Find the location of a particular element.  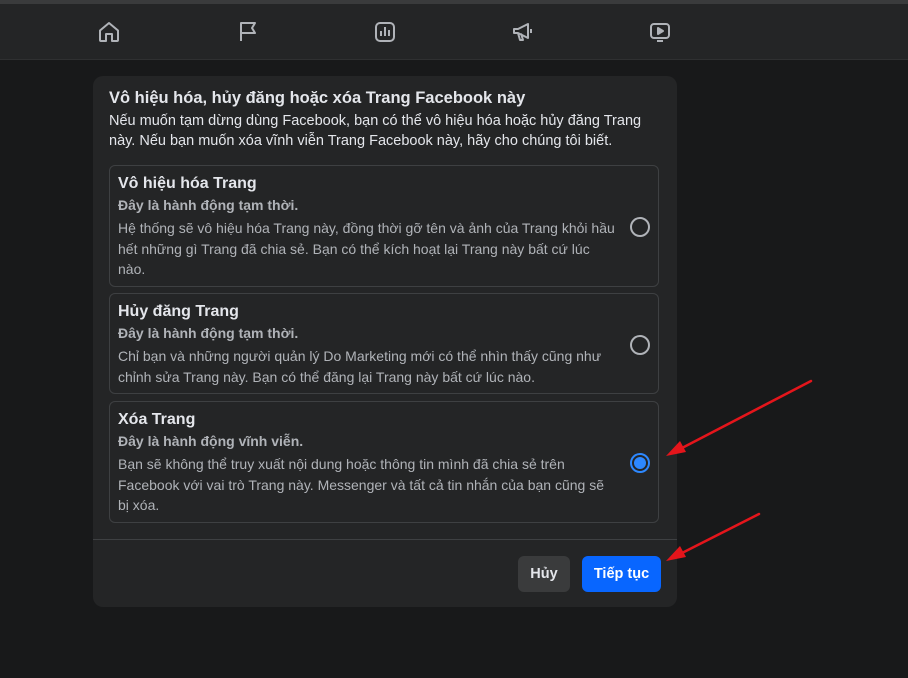

continue-button: Tiếp tục is located at coordinates (621, 574).